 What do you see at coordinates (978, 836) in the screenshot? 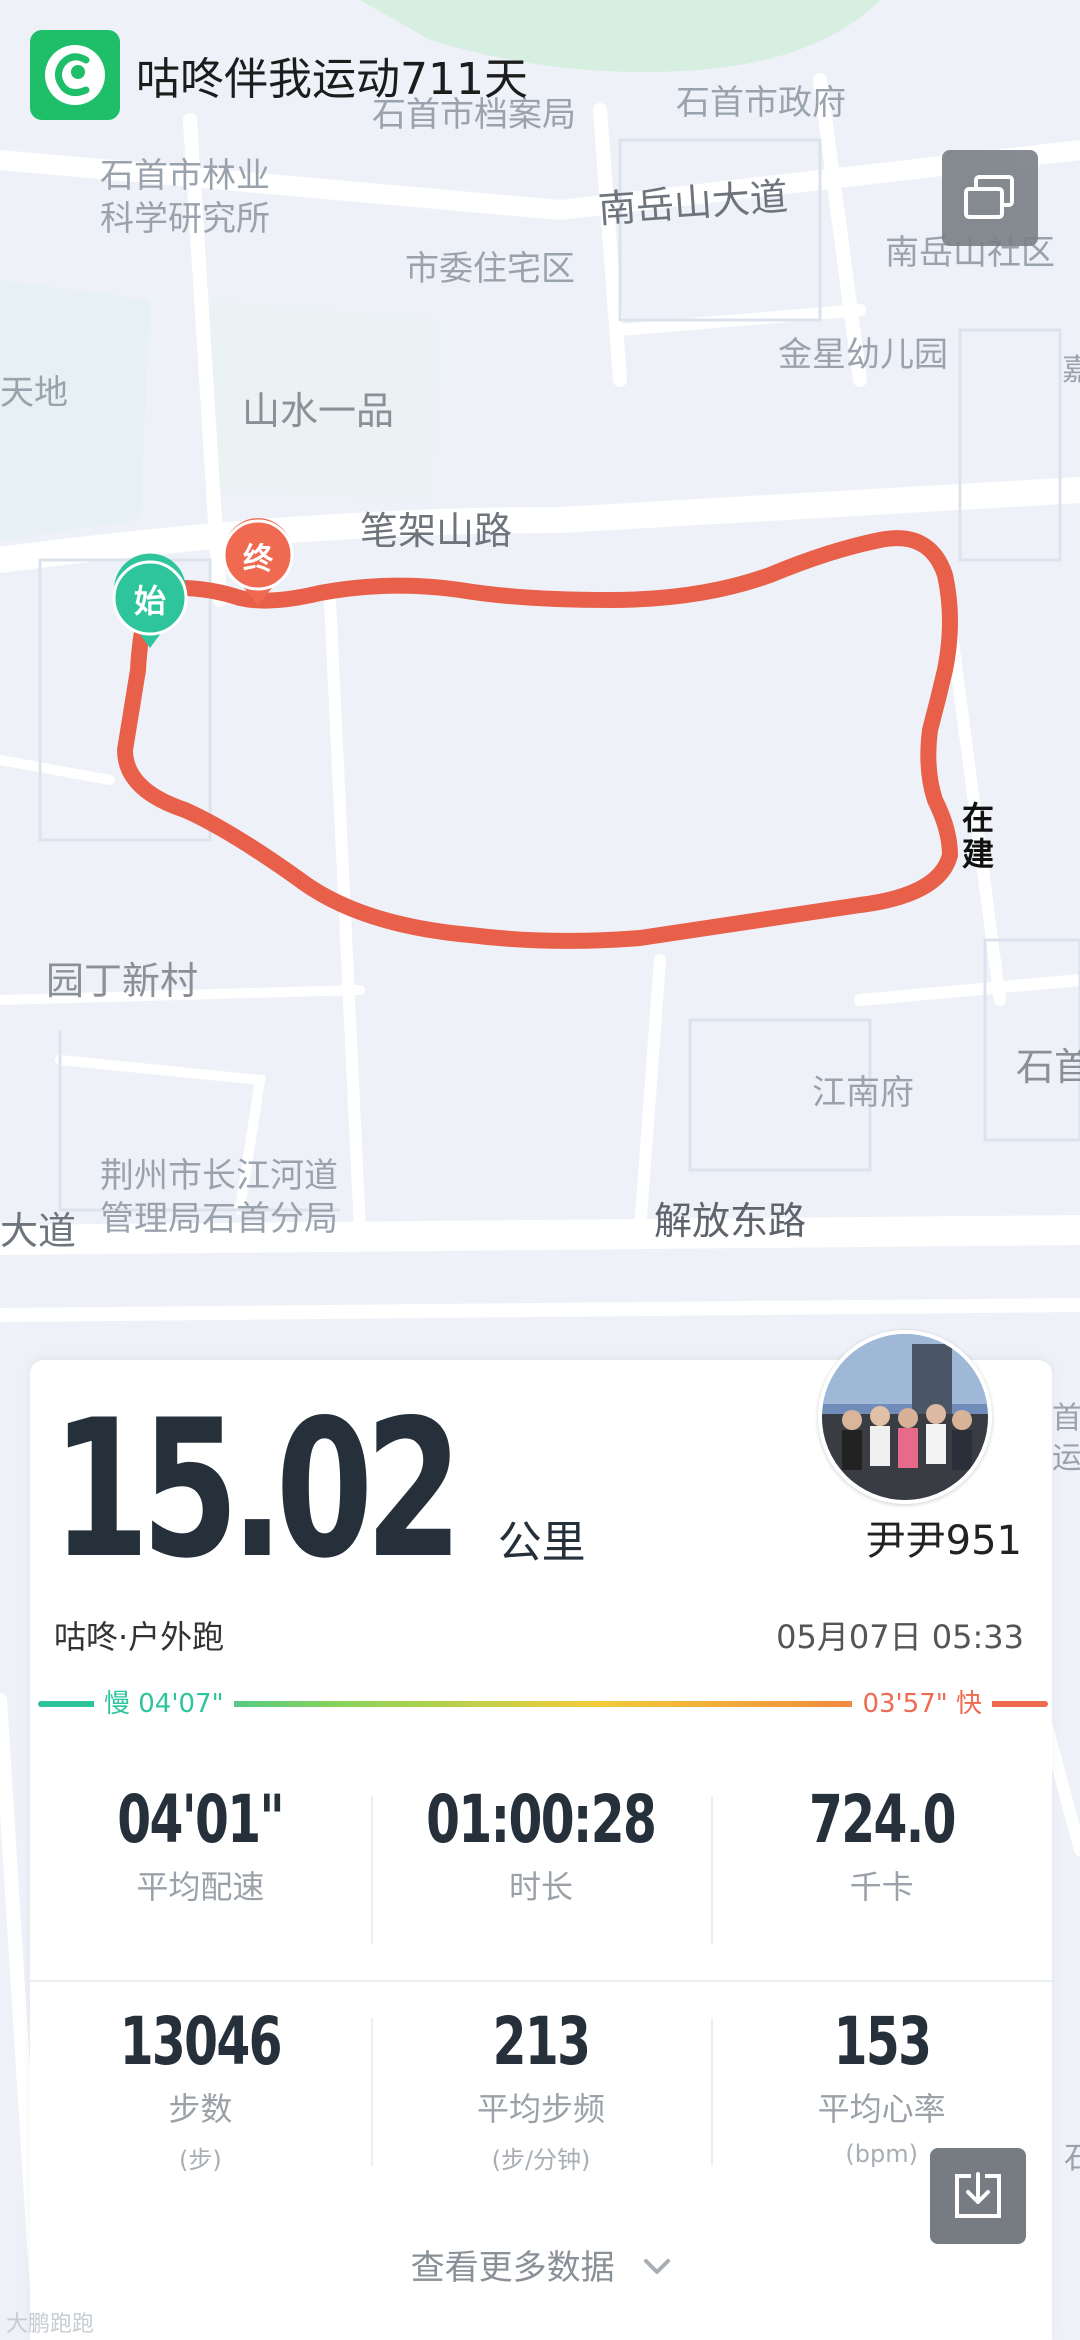
I see `construction-label: 在建` at bounding box center [978, 836].